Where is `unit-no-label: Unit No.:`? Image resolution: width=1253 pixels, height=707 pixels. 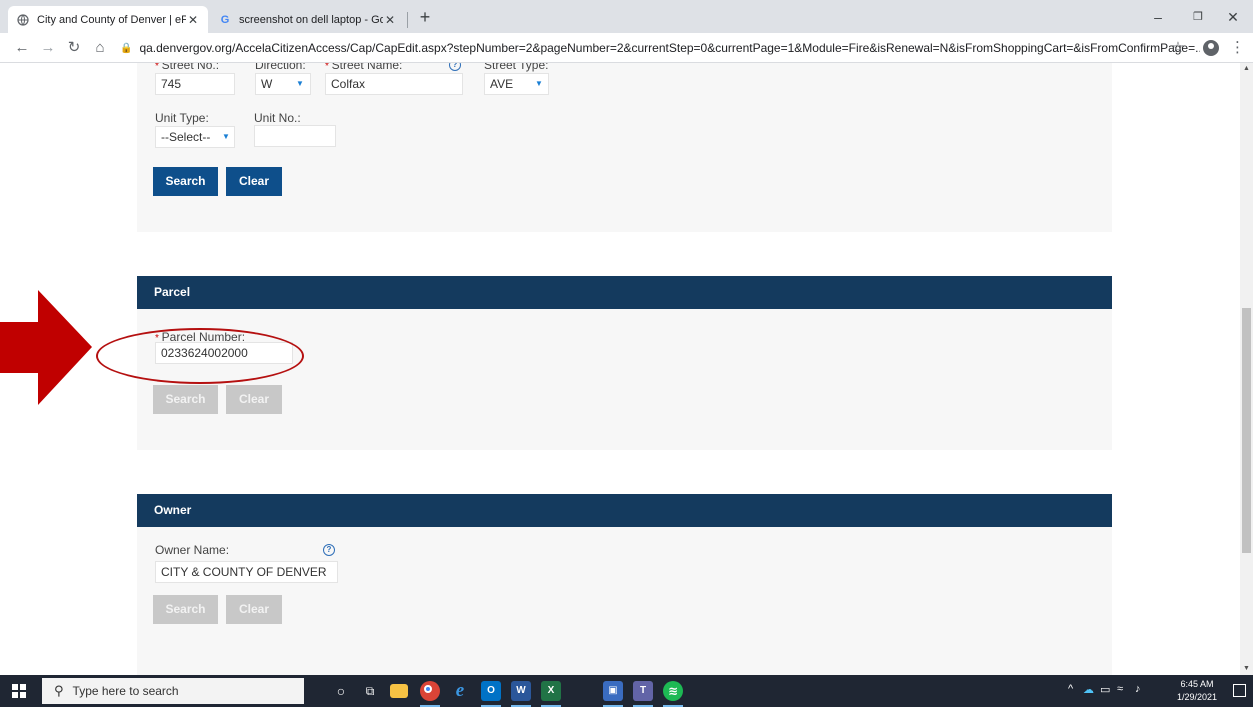
unit-no-label: Unit No.: is located at coordinates (277, 118).